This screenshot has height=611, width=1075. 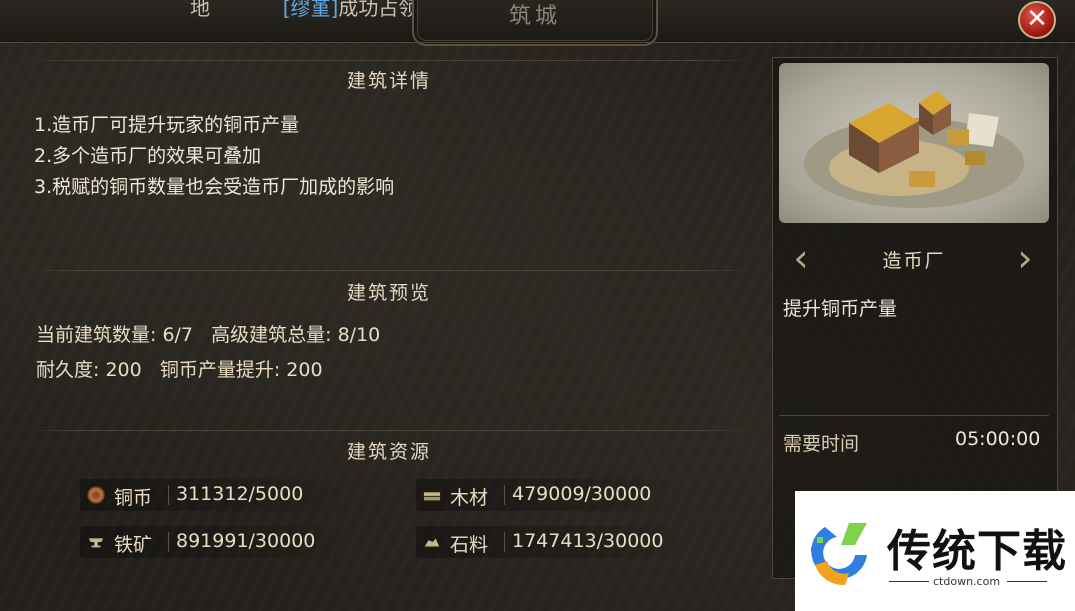 I want to click on stone-icon, so click(x=432, y=542).